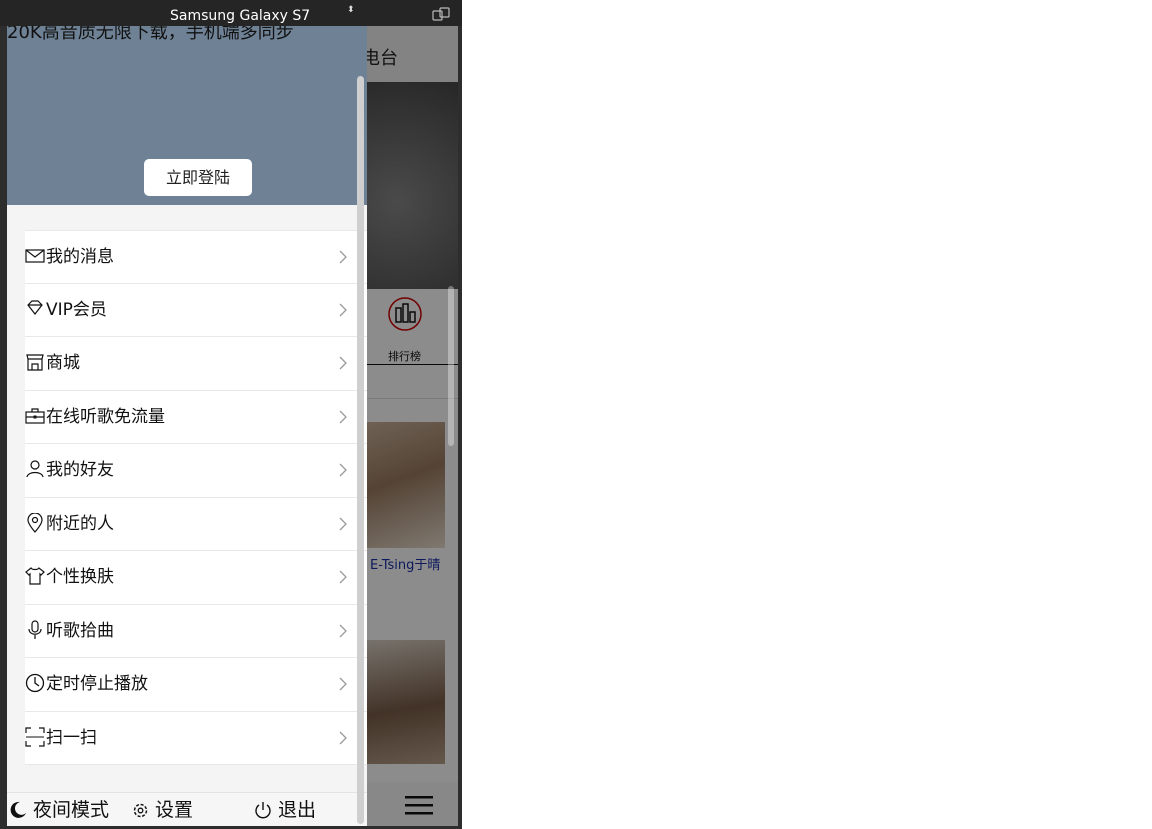 This screenshot has width=1152, height=829. Describe the element at coordinates (35, 469) in the screenshot. I see `user-icon` at that location.